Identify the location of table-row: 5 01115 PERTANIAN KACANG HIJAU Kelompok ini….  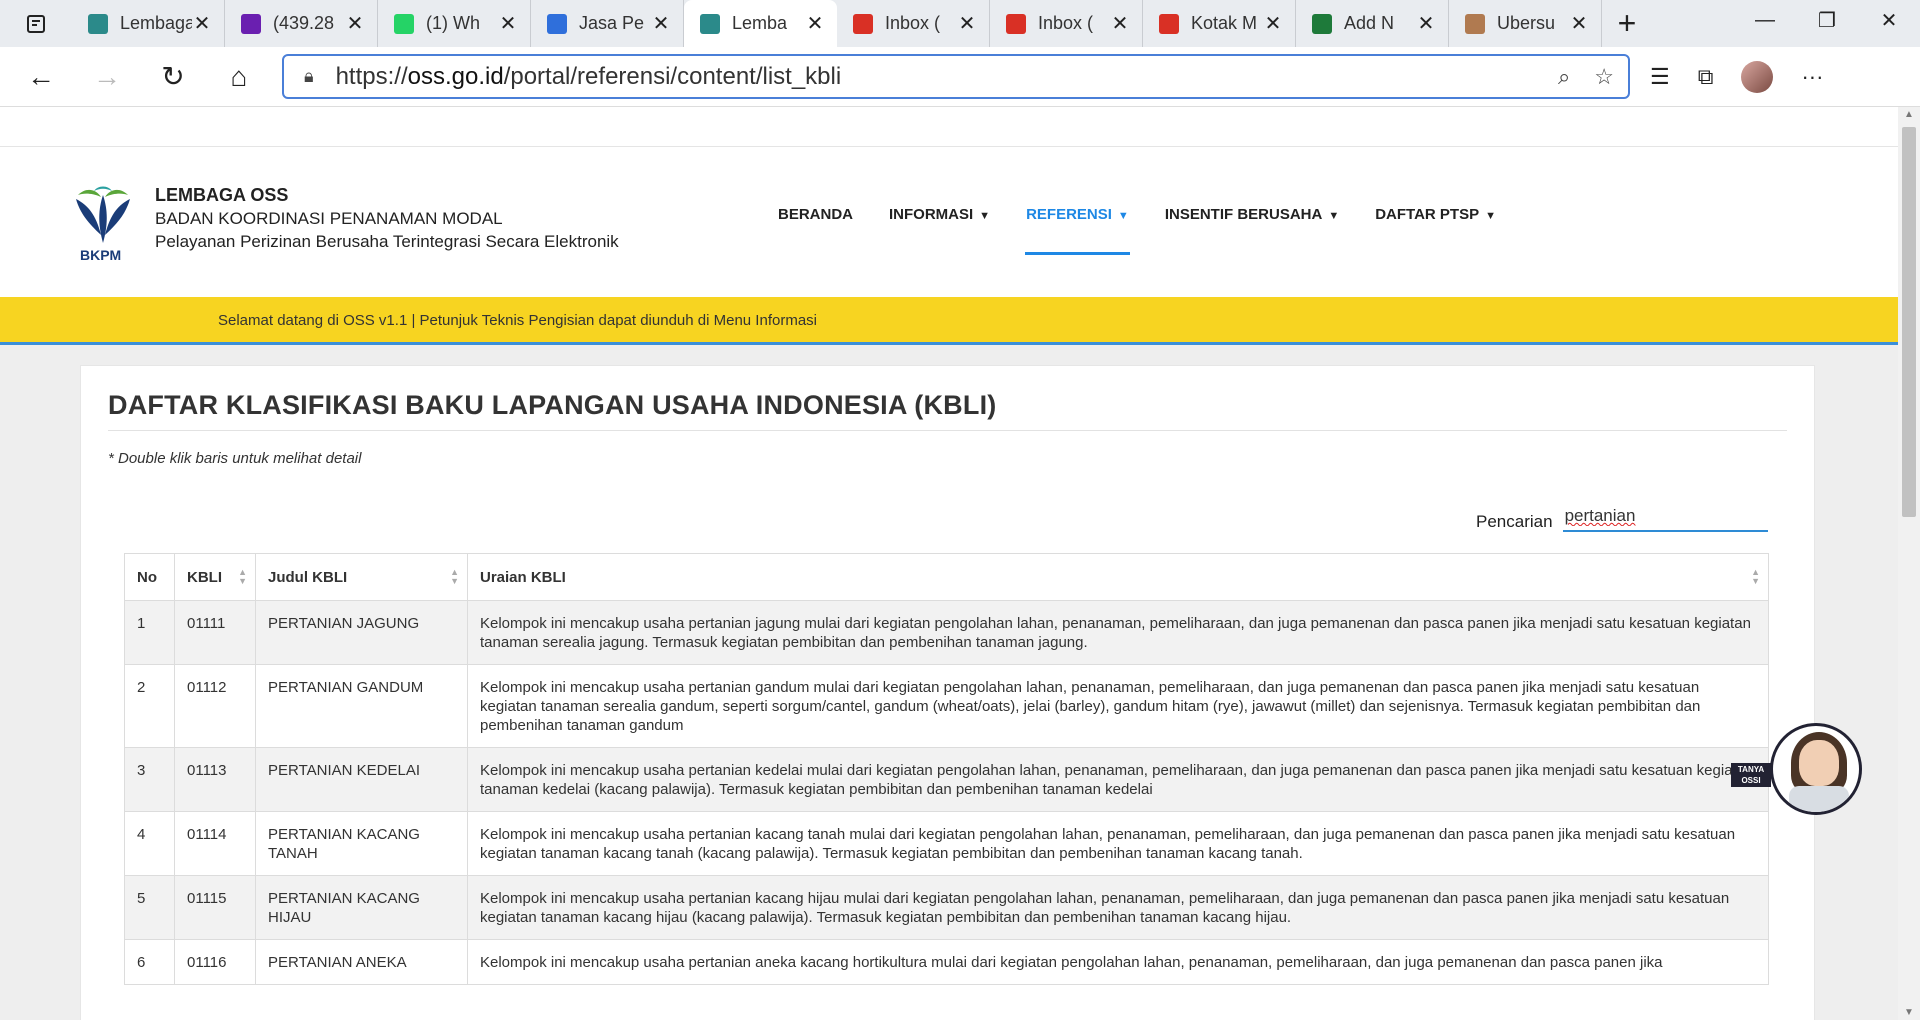
(946, 907).